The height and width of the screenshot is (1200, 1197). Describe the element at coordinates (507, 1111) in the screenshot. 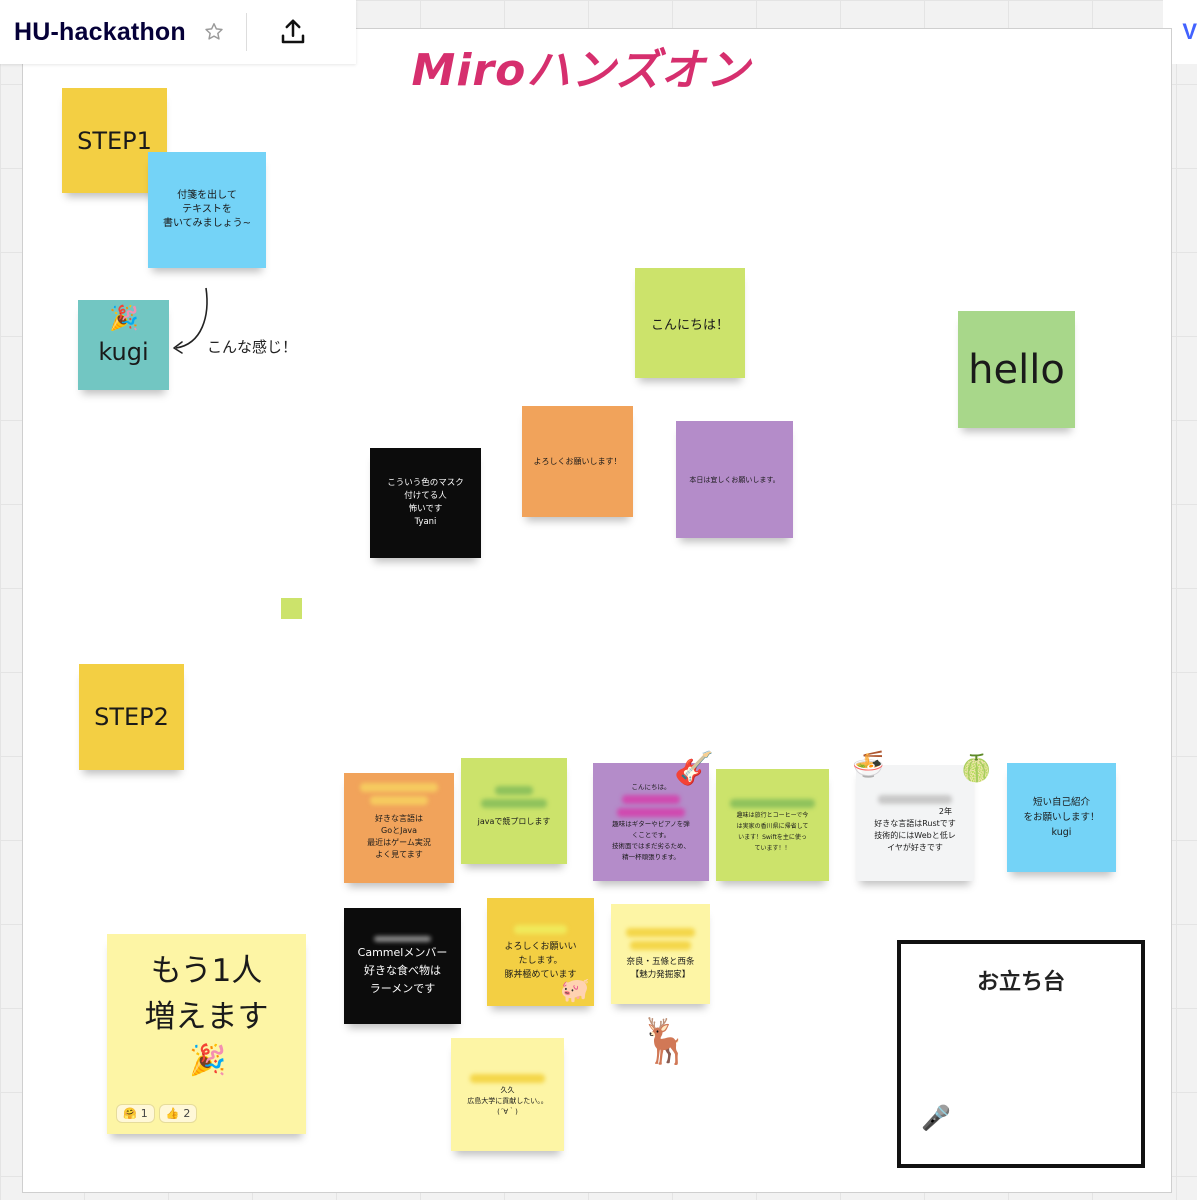

I see `note-line: (´∀｀)` at that location.